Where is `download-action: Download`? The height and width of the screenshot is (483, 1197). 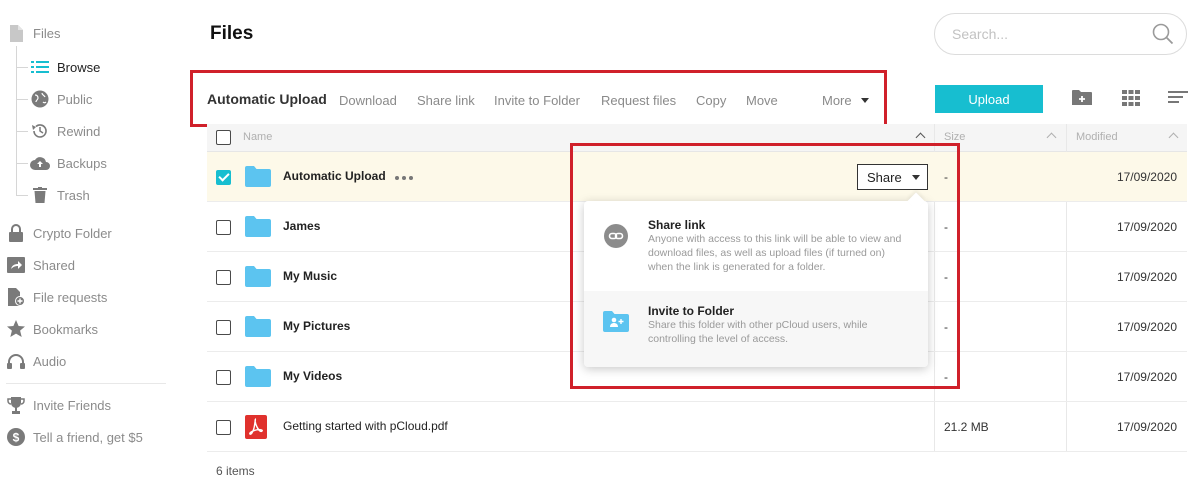
download-action: Download is located at coordinates (368, 100).